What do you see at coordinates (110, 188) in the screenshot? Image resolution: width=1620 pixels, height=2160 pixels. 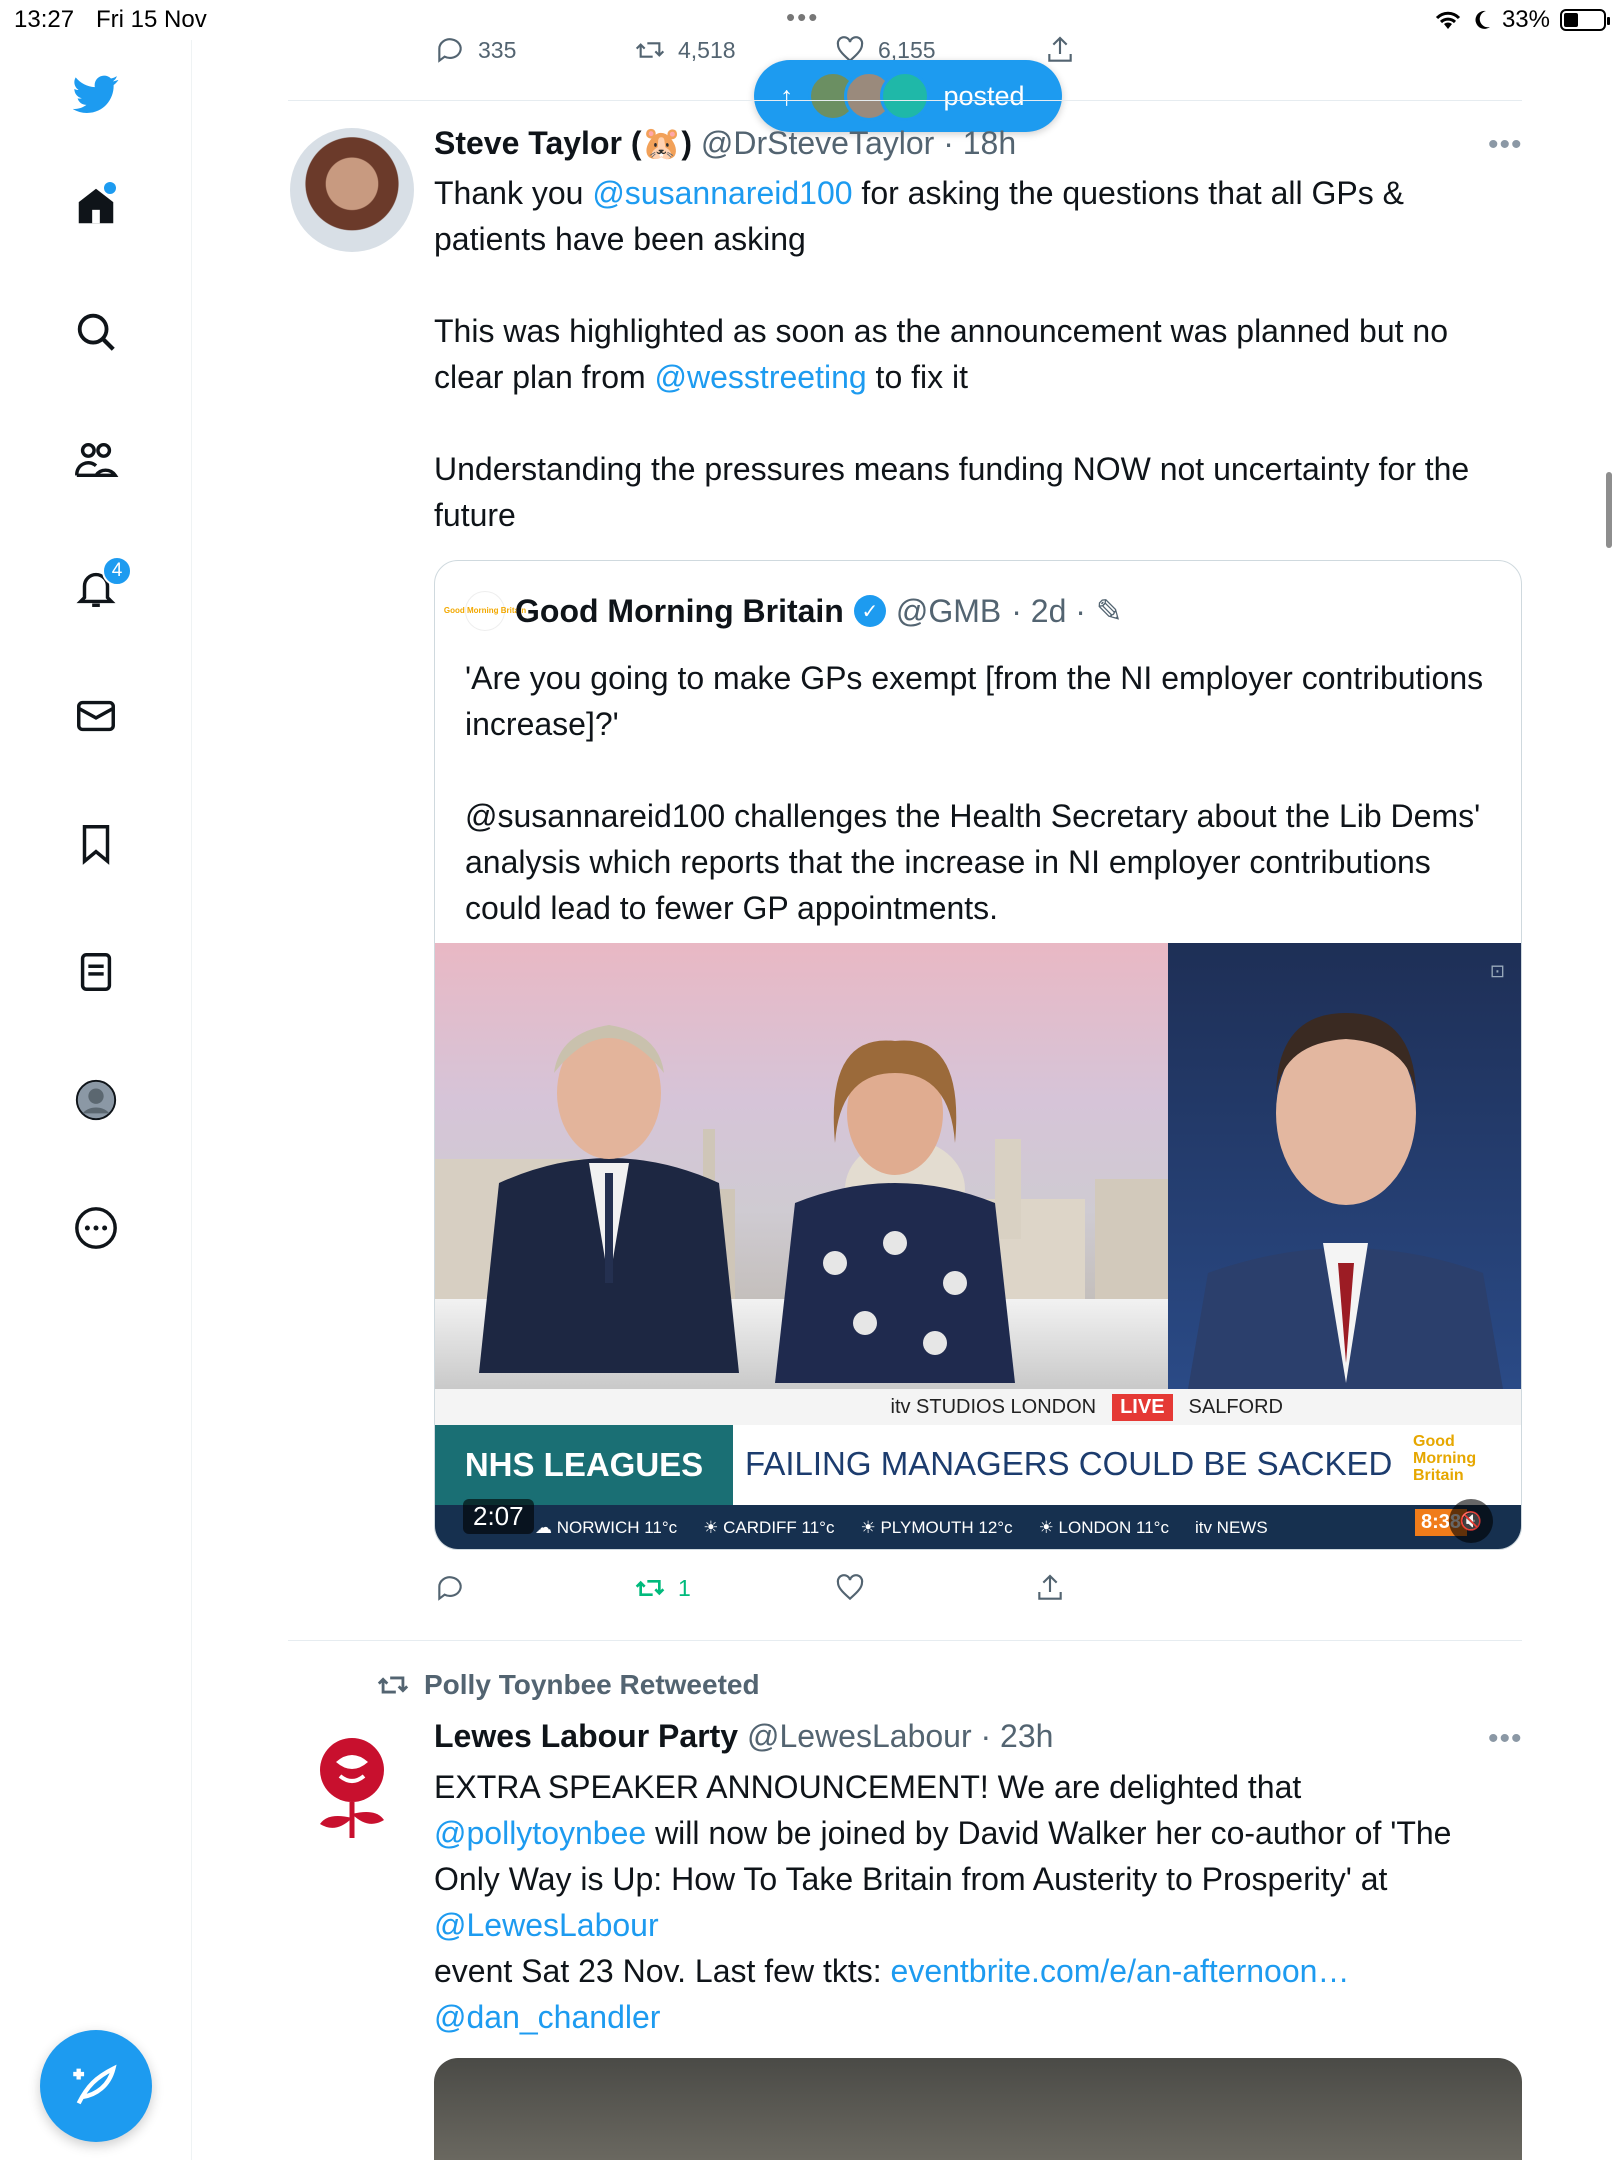 I see `home-new-dot` at bounding box center [110, 188].